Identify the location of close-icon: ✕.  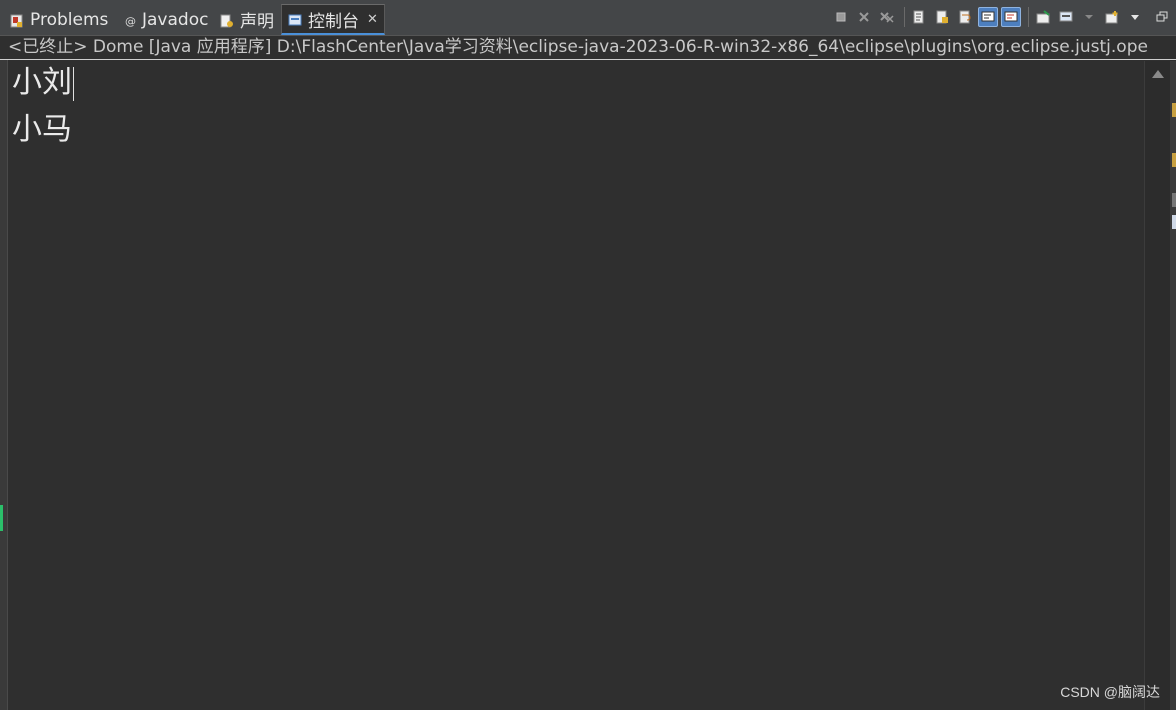
(372, 19).